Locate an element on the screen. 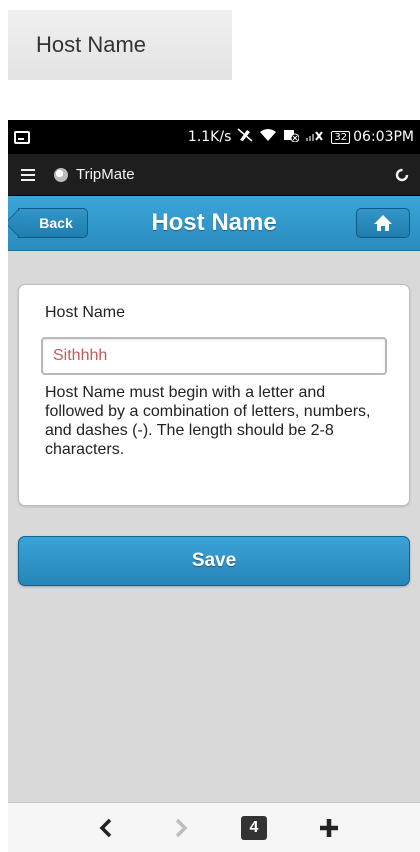 The height and width of the screenshot is (852, 420). clock: 06:03PM is located at coordinates (383, 137).